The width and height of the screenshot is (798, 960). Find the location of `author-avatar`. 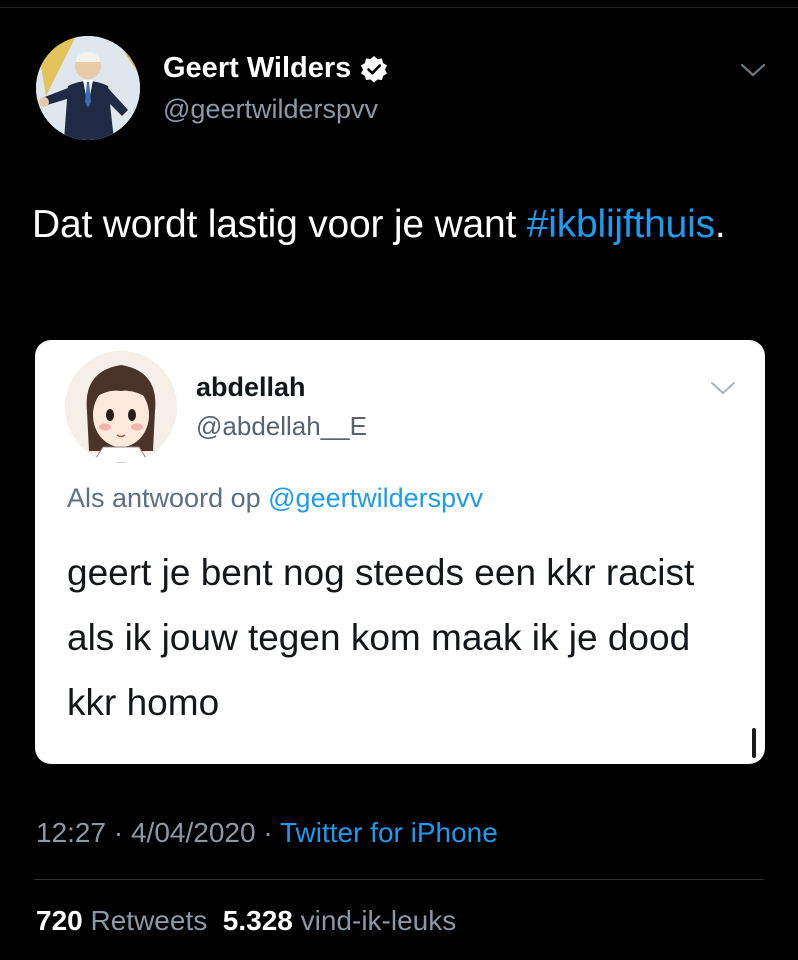

author-avatar is located at coordinates (88, 88).